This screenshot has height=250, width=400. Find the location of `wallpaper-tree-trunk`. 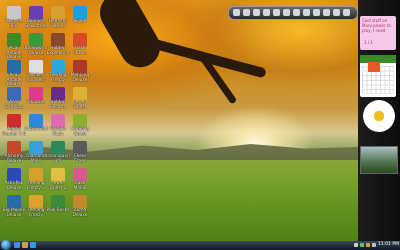

wallpaper-tree-trunk is located at coordinates (130, 37).